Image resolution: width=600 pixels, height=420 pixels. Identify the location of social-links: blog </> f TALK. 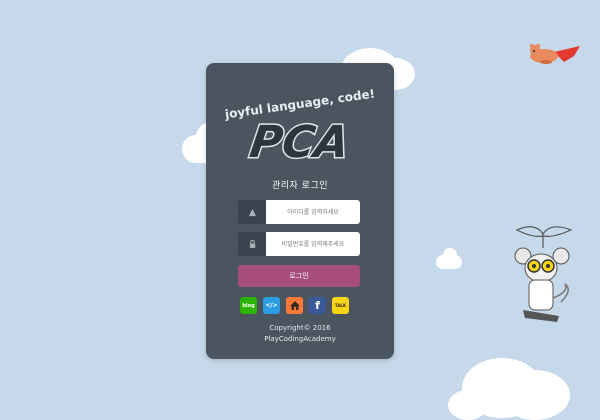
(294, 305).